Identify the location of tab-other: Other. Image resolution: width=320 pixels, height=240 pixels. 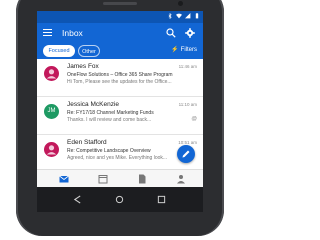
(89, 51).